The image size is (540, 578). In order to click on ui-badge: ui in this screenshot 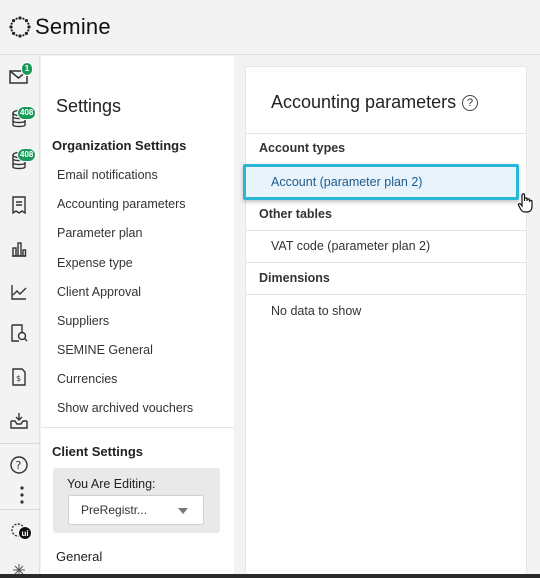, I will do `click(25, 533)`.